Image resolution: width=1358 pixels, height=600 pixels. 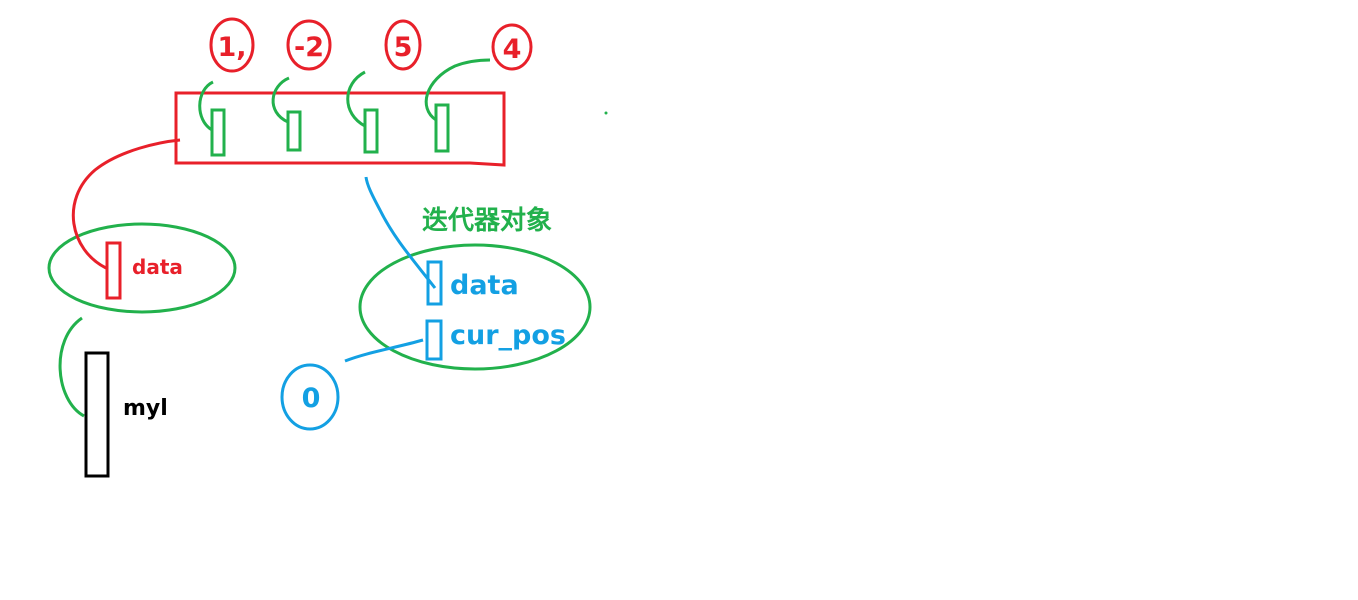 What do you see at coordinates (434, 340) in the screenshot?
I see `iterator-cur-pos-slot` at bounding box center [434, 340].